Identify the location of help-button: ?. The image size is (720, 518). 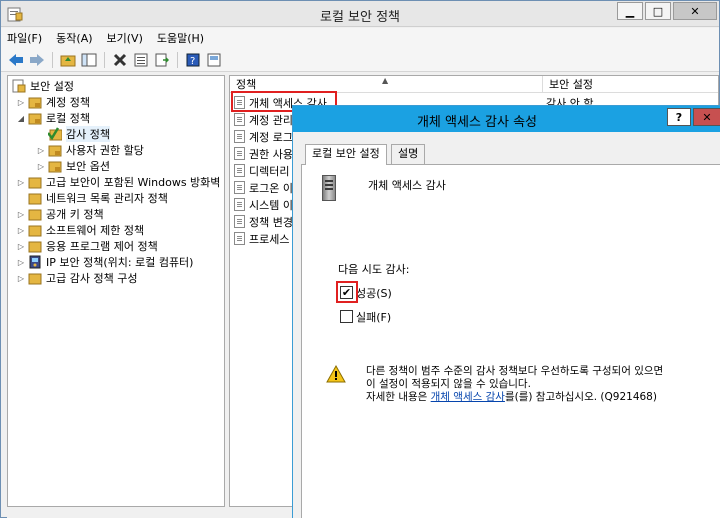
(193, 60).